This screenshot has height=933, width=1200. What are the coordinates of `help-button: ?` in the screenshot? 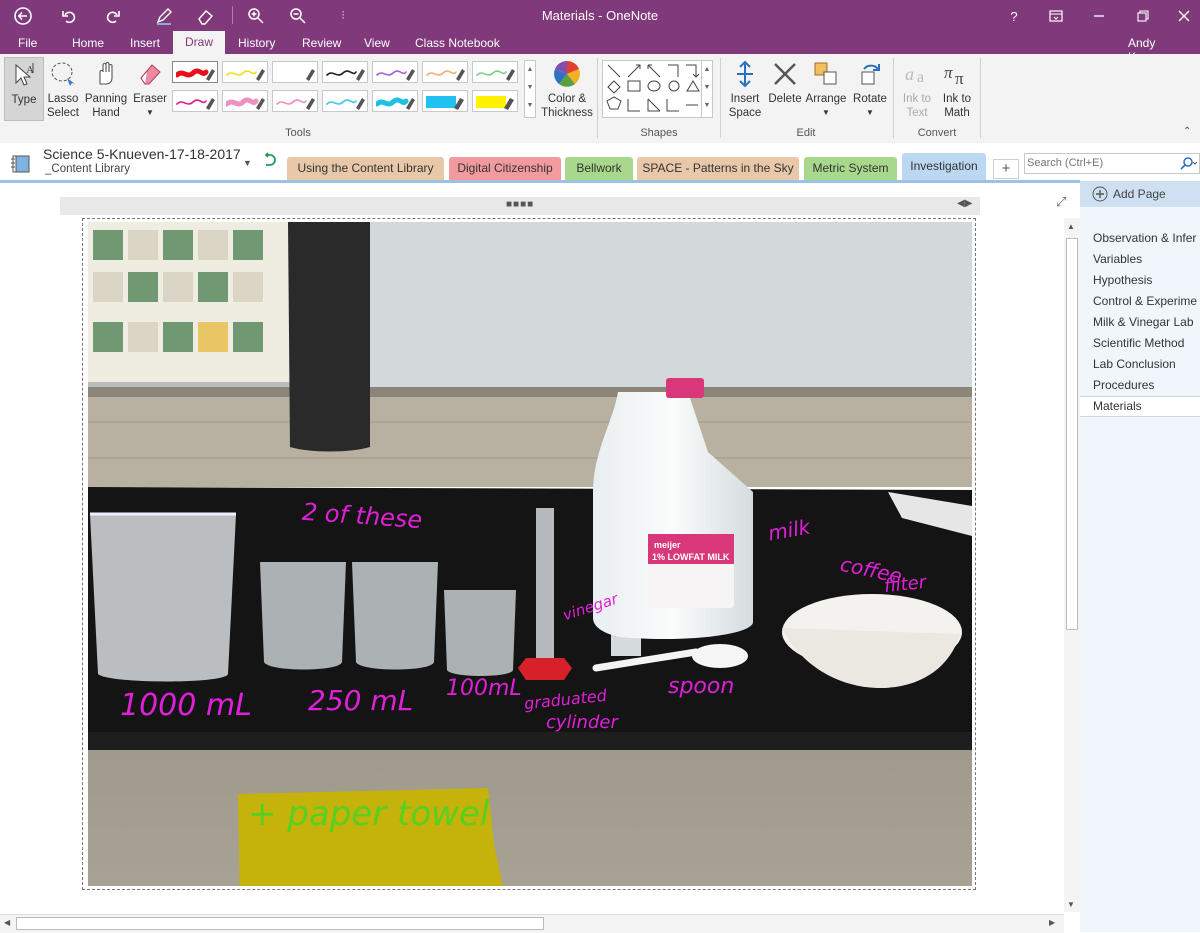 It's located at (1014, 16).